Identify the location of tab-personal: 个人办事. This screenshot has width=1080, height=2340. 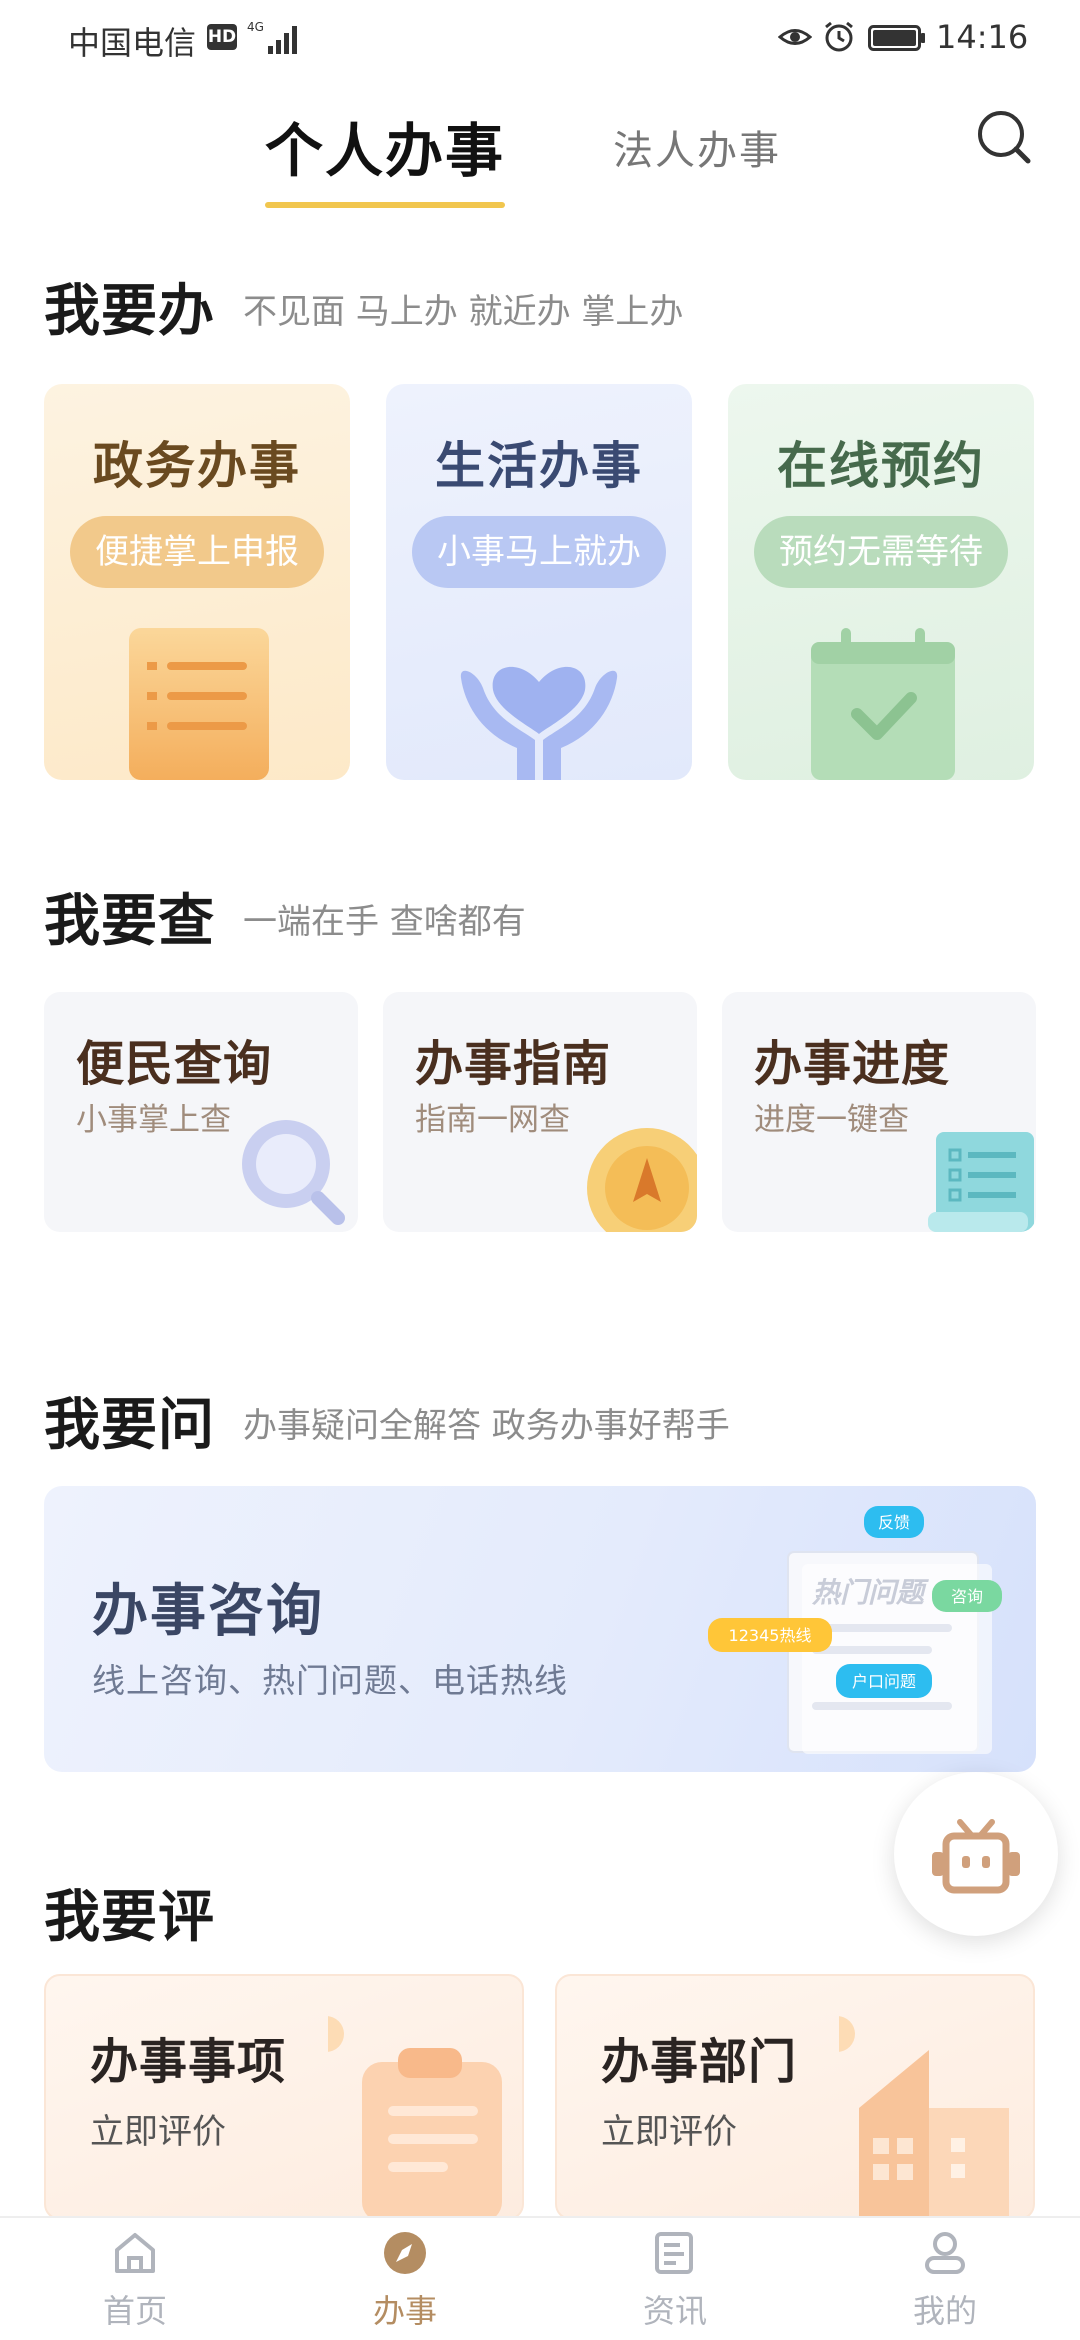
(385, 146).